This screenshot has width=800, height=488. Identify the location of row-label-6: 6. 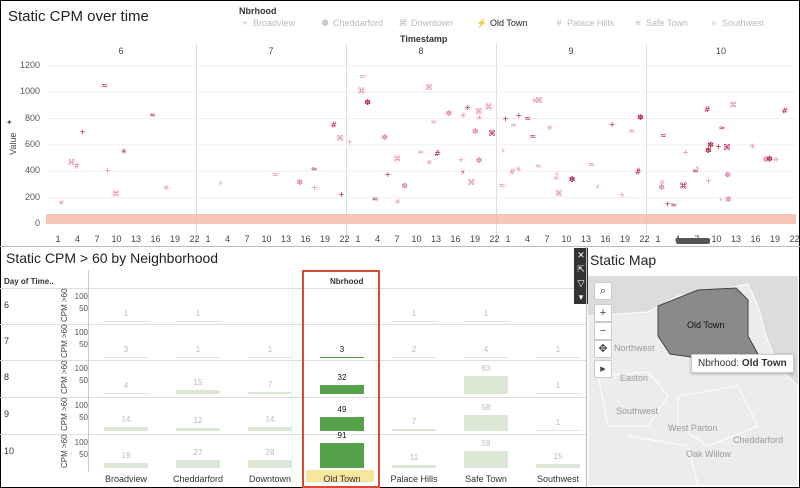
(7, 305).